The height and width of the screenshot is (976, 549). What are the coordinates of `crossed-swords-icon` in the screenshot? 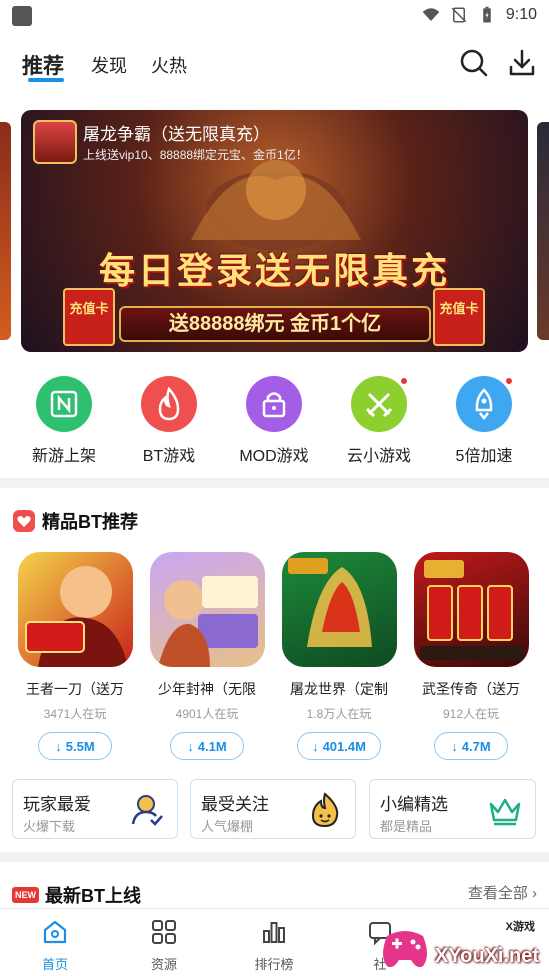 It's located at (380, 404).